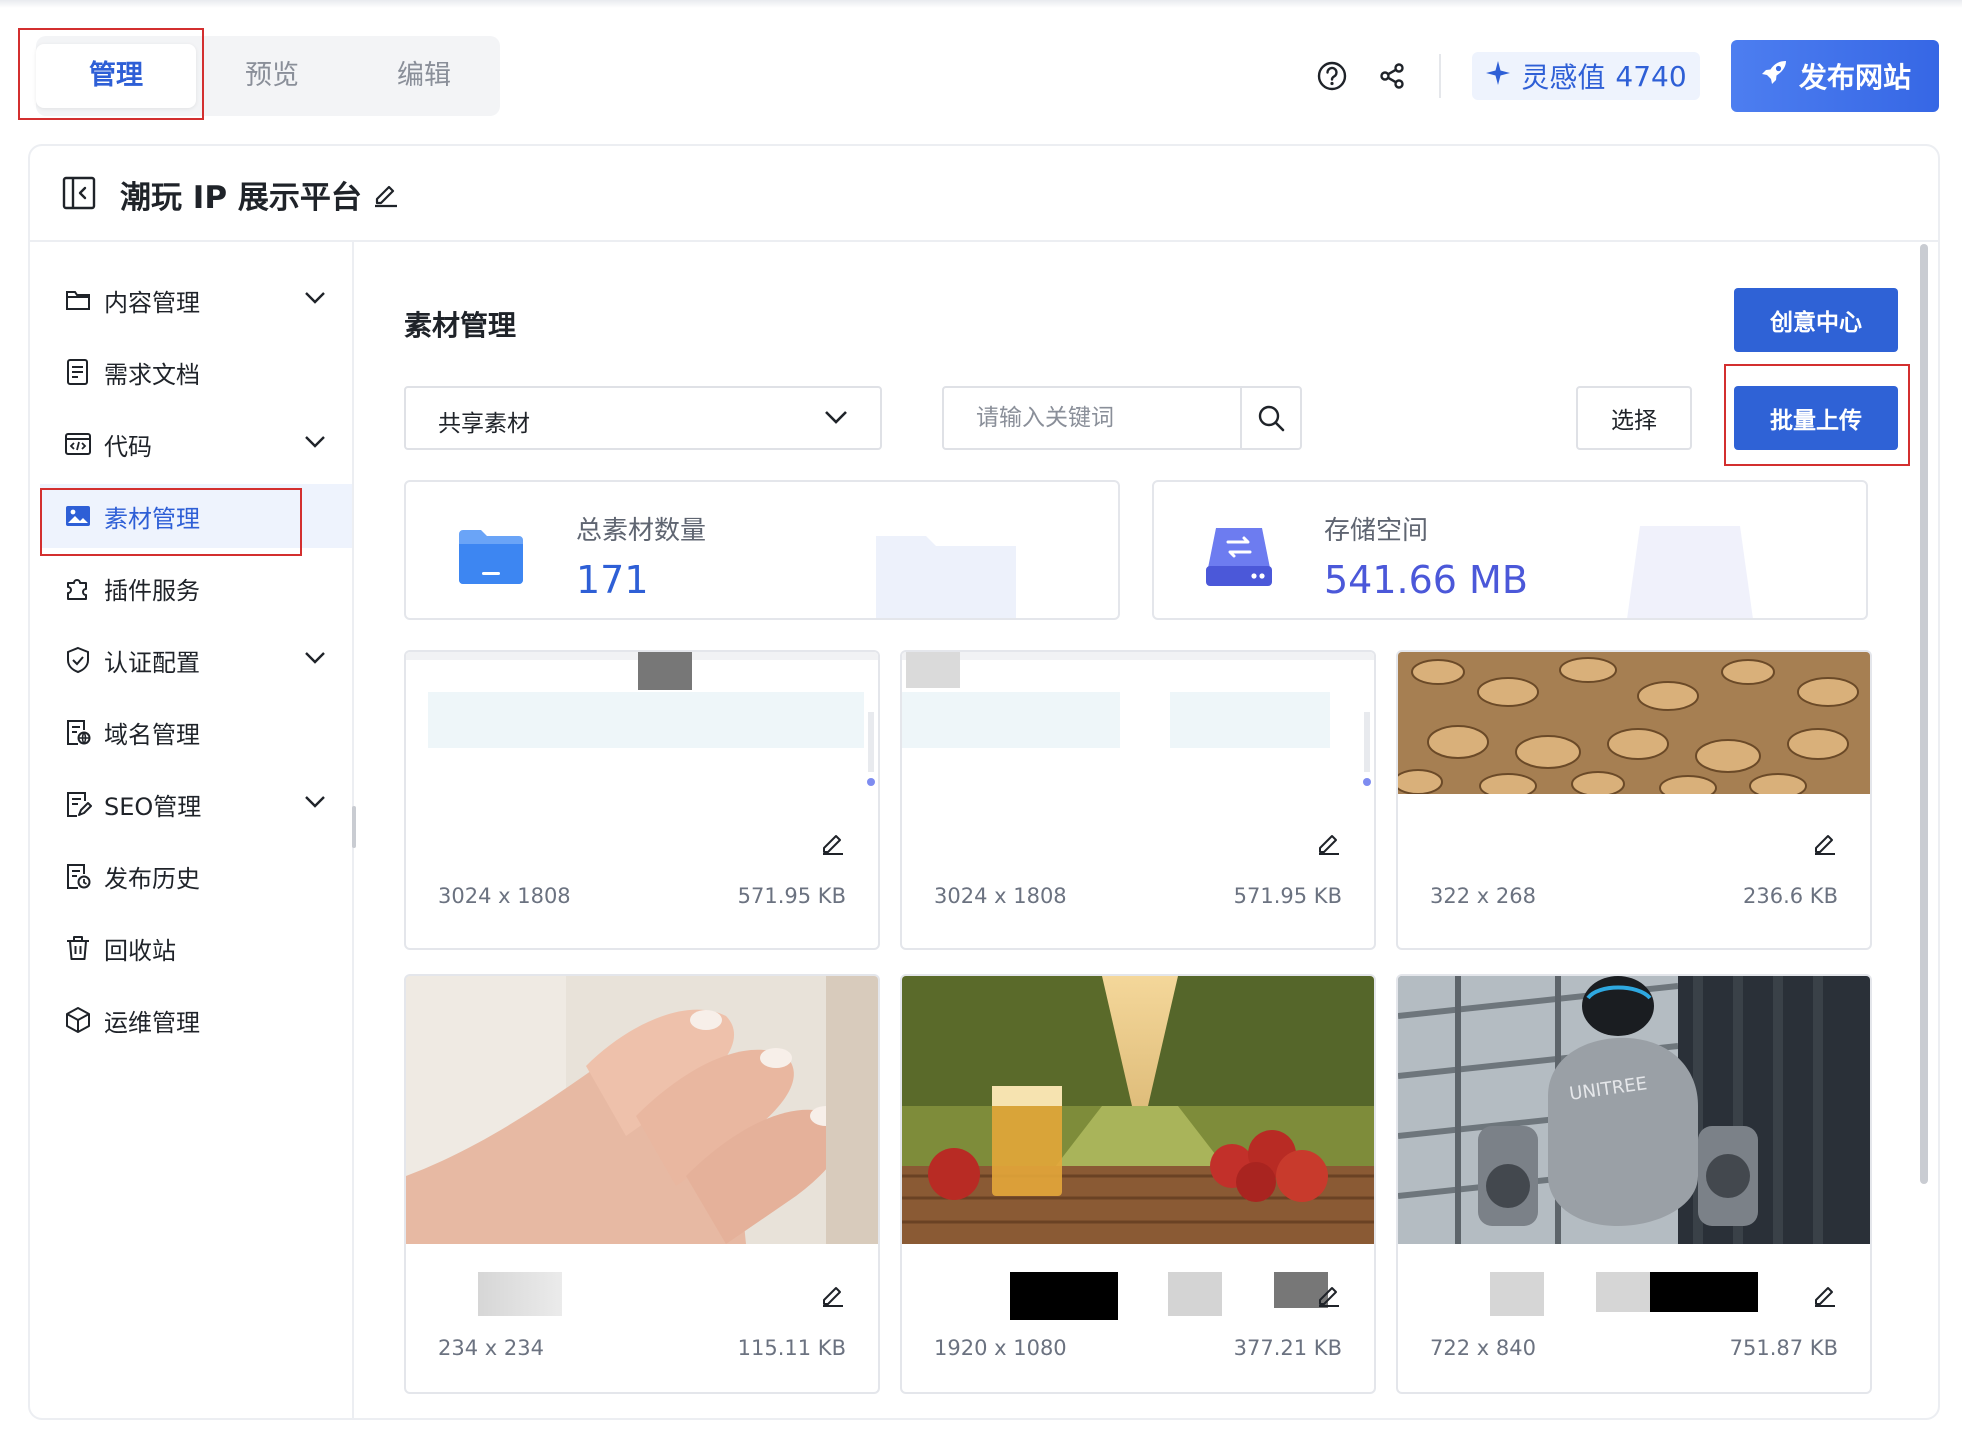 The height and width of the screenshot is (1430, 1962). Describe the element at coordinates (111, 74) in the screenshot. I see `highlight-box-tab` at that location.